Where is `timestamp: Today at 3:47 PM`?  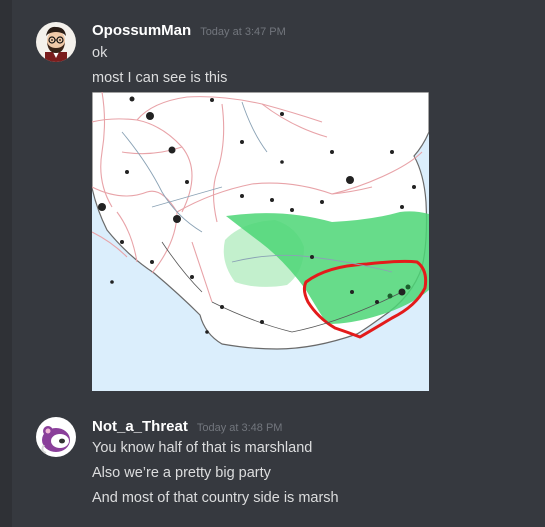
timestamp: Today at 3:47 PM is located at coordinates (243, 32).